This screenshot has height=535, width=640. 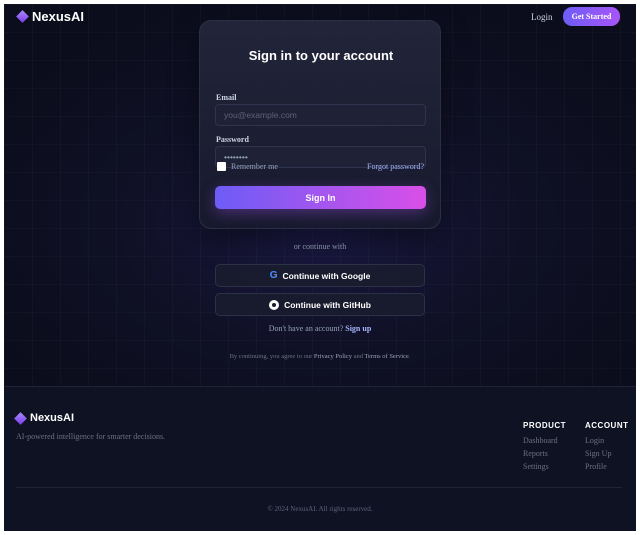 I want to click on footer-column-product: PRODUCT Dashboard Reports Settings, so click(x=544, y=447).